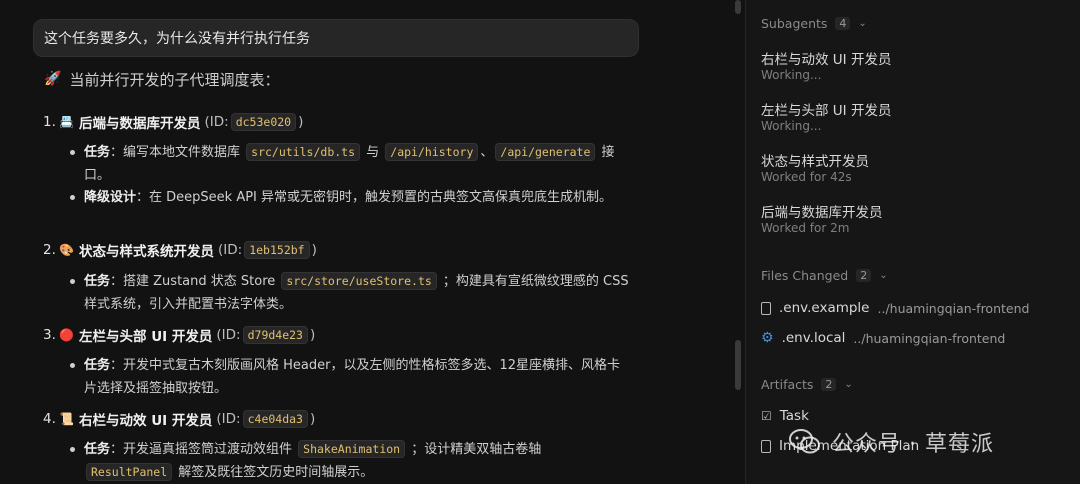 The image size is (1080, 484). I want to click on agent-list-item-3: 3. 🔴 左栏与头部 UI 开发员 (ID: d79d4e23 ), so click(179, 335).